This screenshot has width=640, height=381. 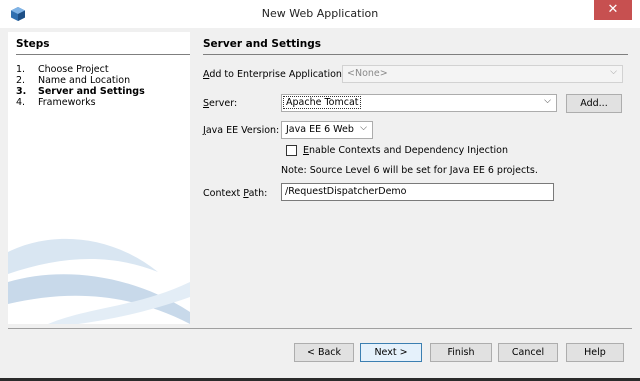 I want to click on section-divider, so click(x=415, y=54).